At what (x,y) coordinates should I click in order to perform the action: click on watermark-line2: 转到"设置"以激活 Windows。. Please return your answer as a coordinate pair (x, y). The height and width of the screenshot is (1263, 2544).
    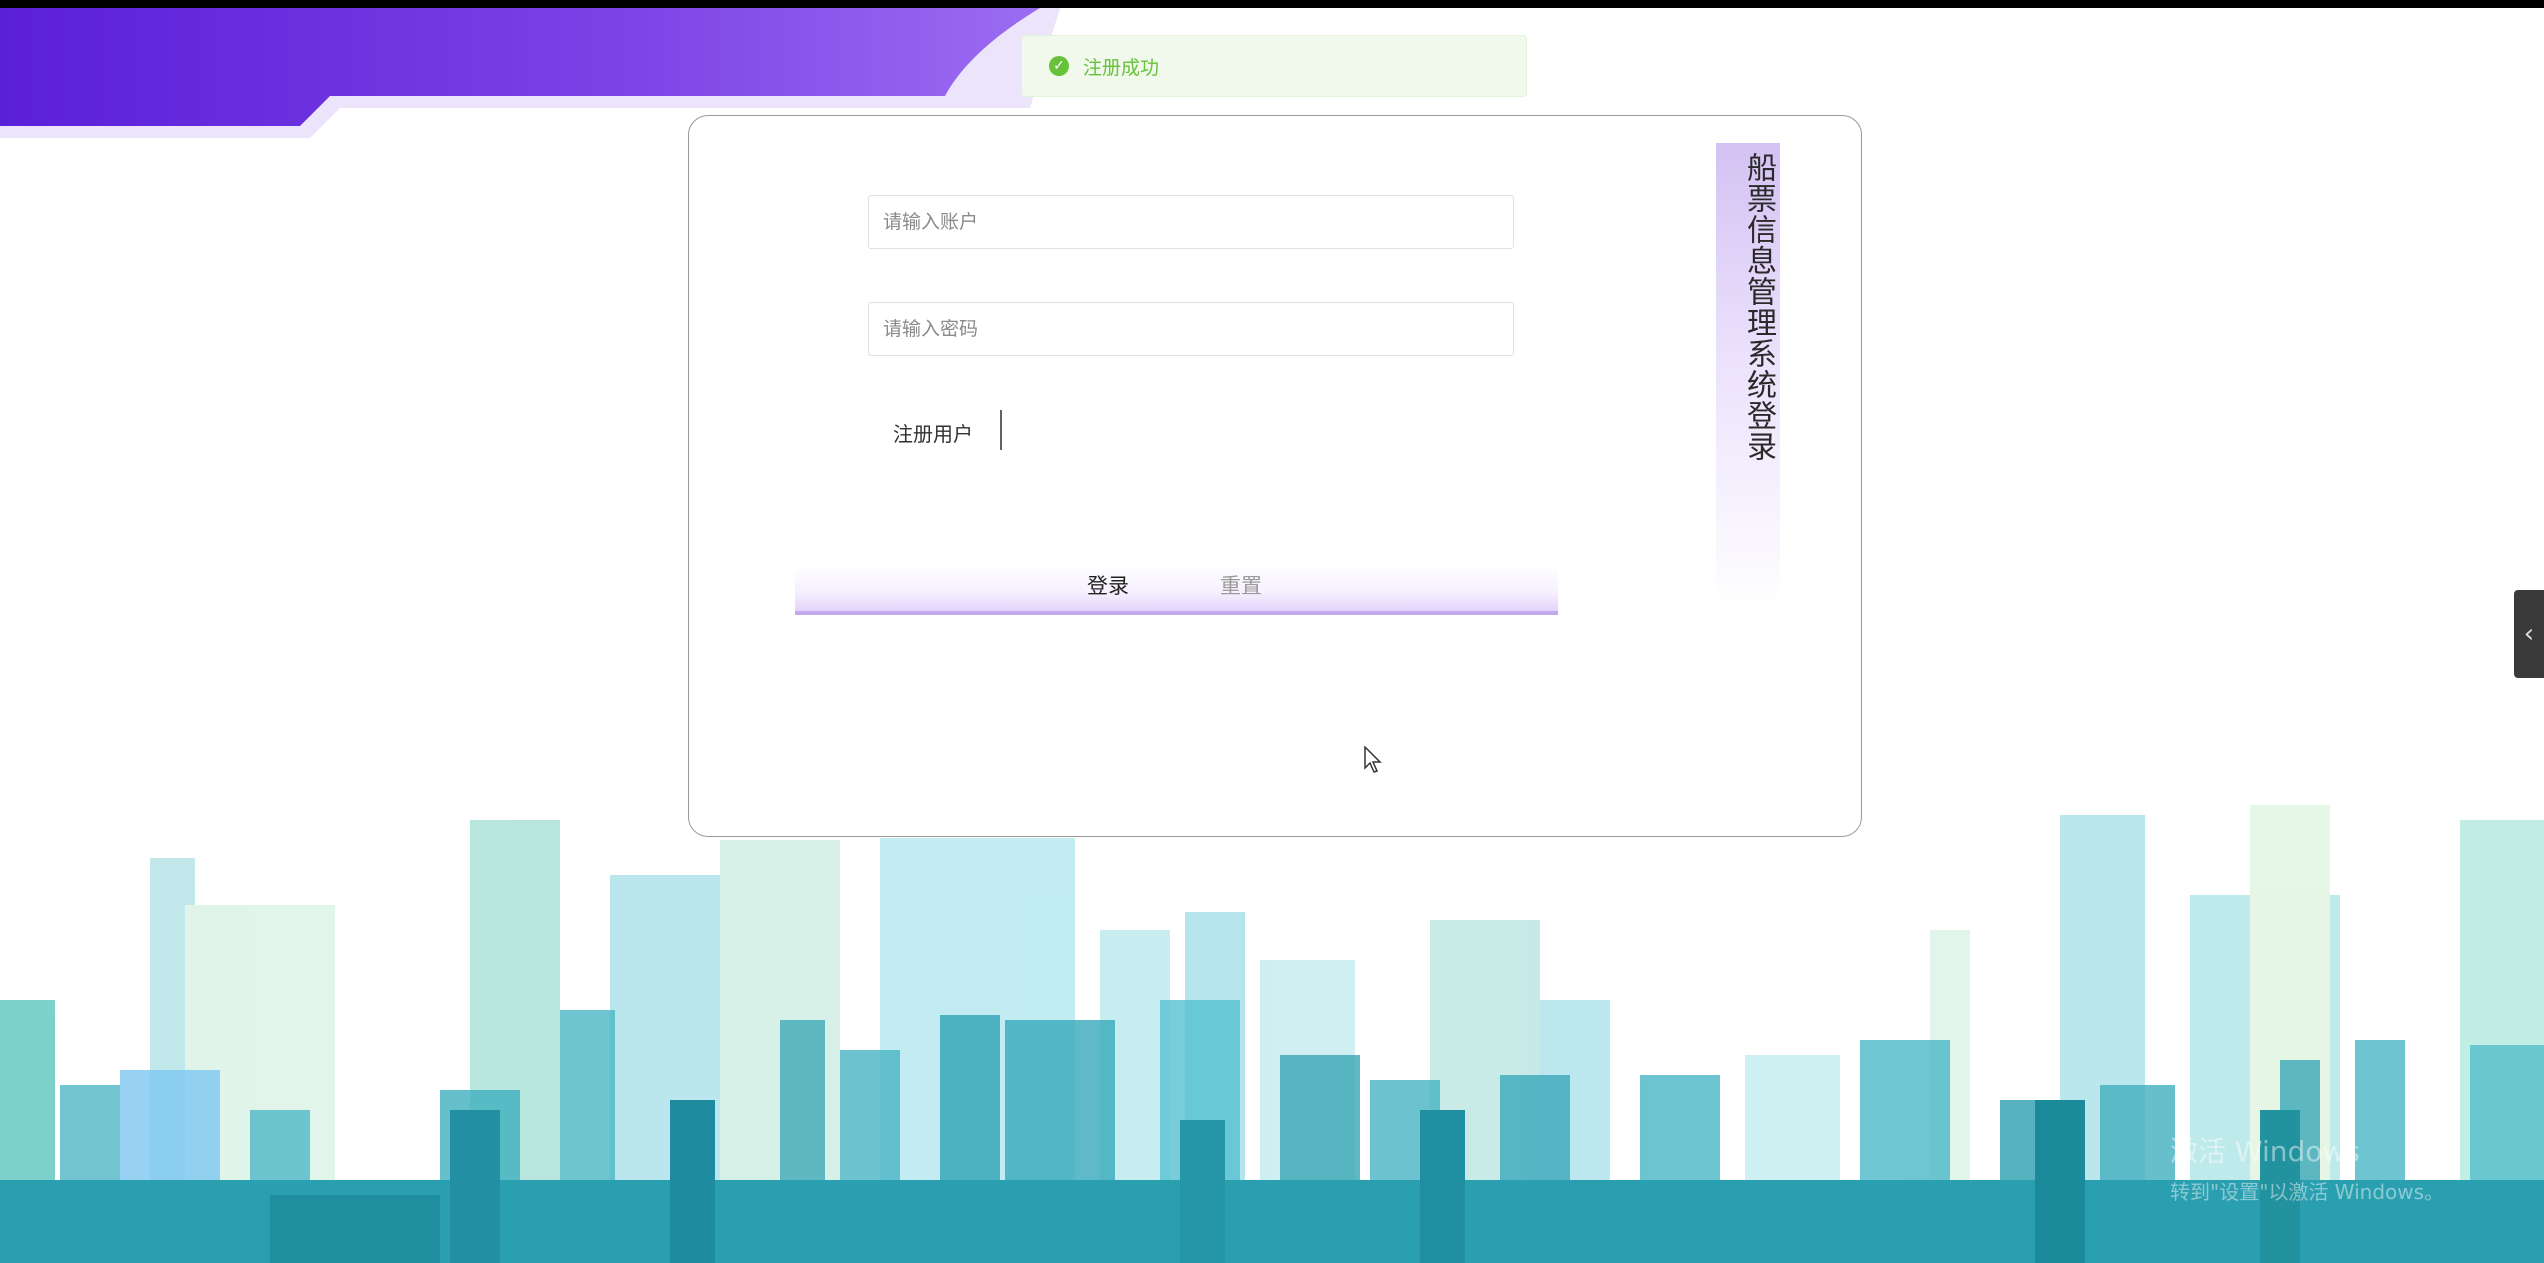
    Looking at the image, I should click on (2307, 1192).